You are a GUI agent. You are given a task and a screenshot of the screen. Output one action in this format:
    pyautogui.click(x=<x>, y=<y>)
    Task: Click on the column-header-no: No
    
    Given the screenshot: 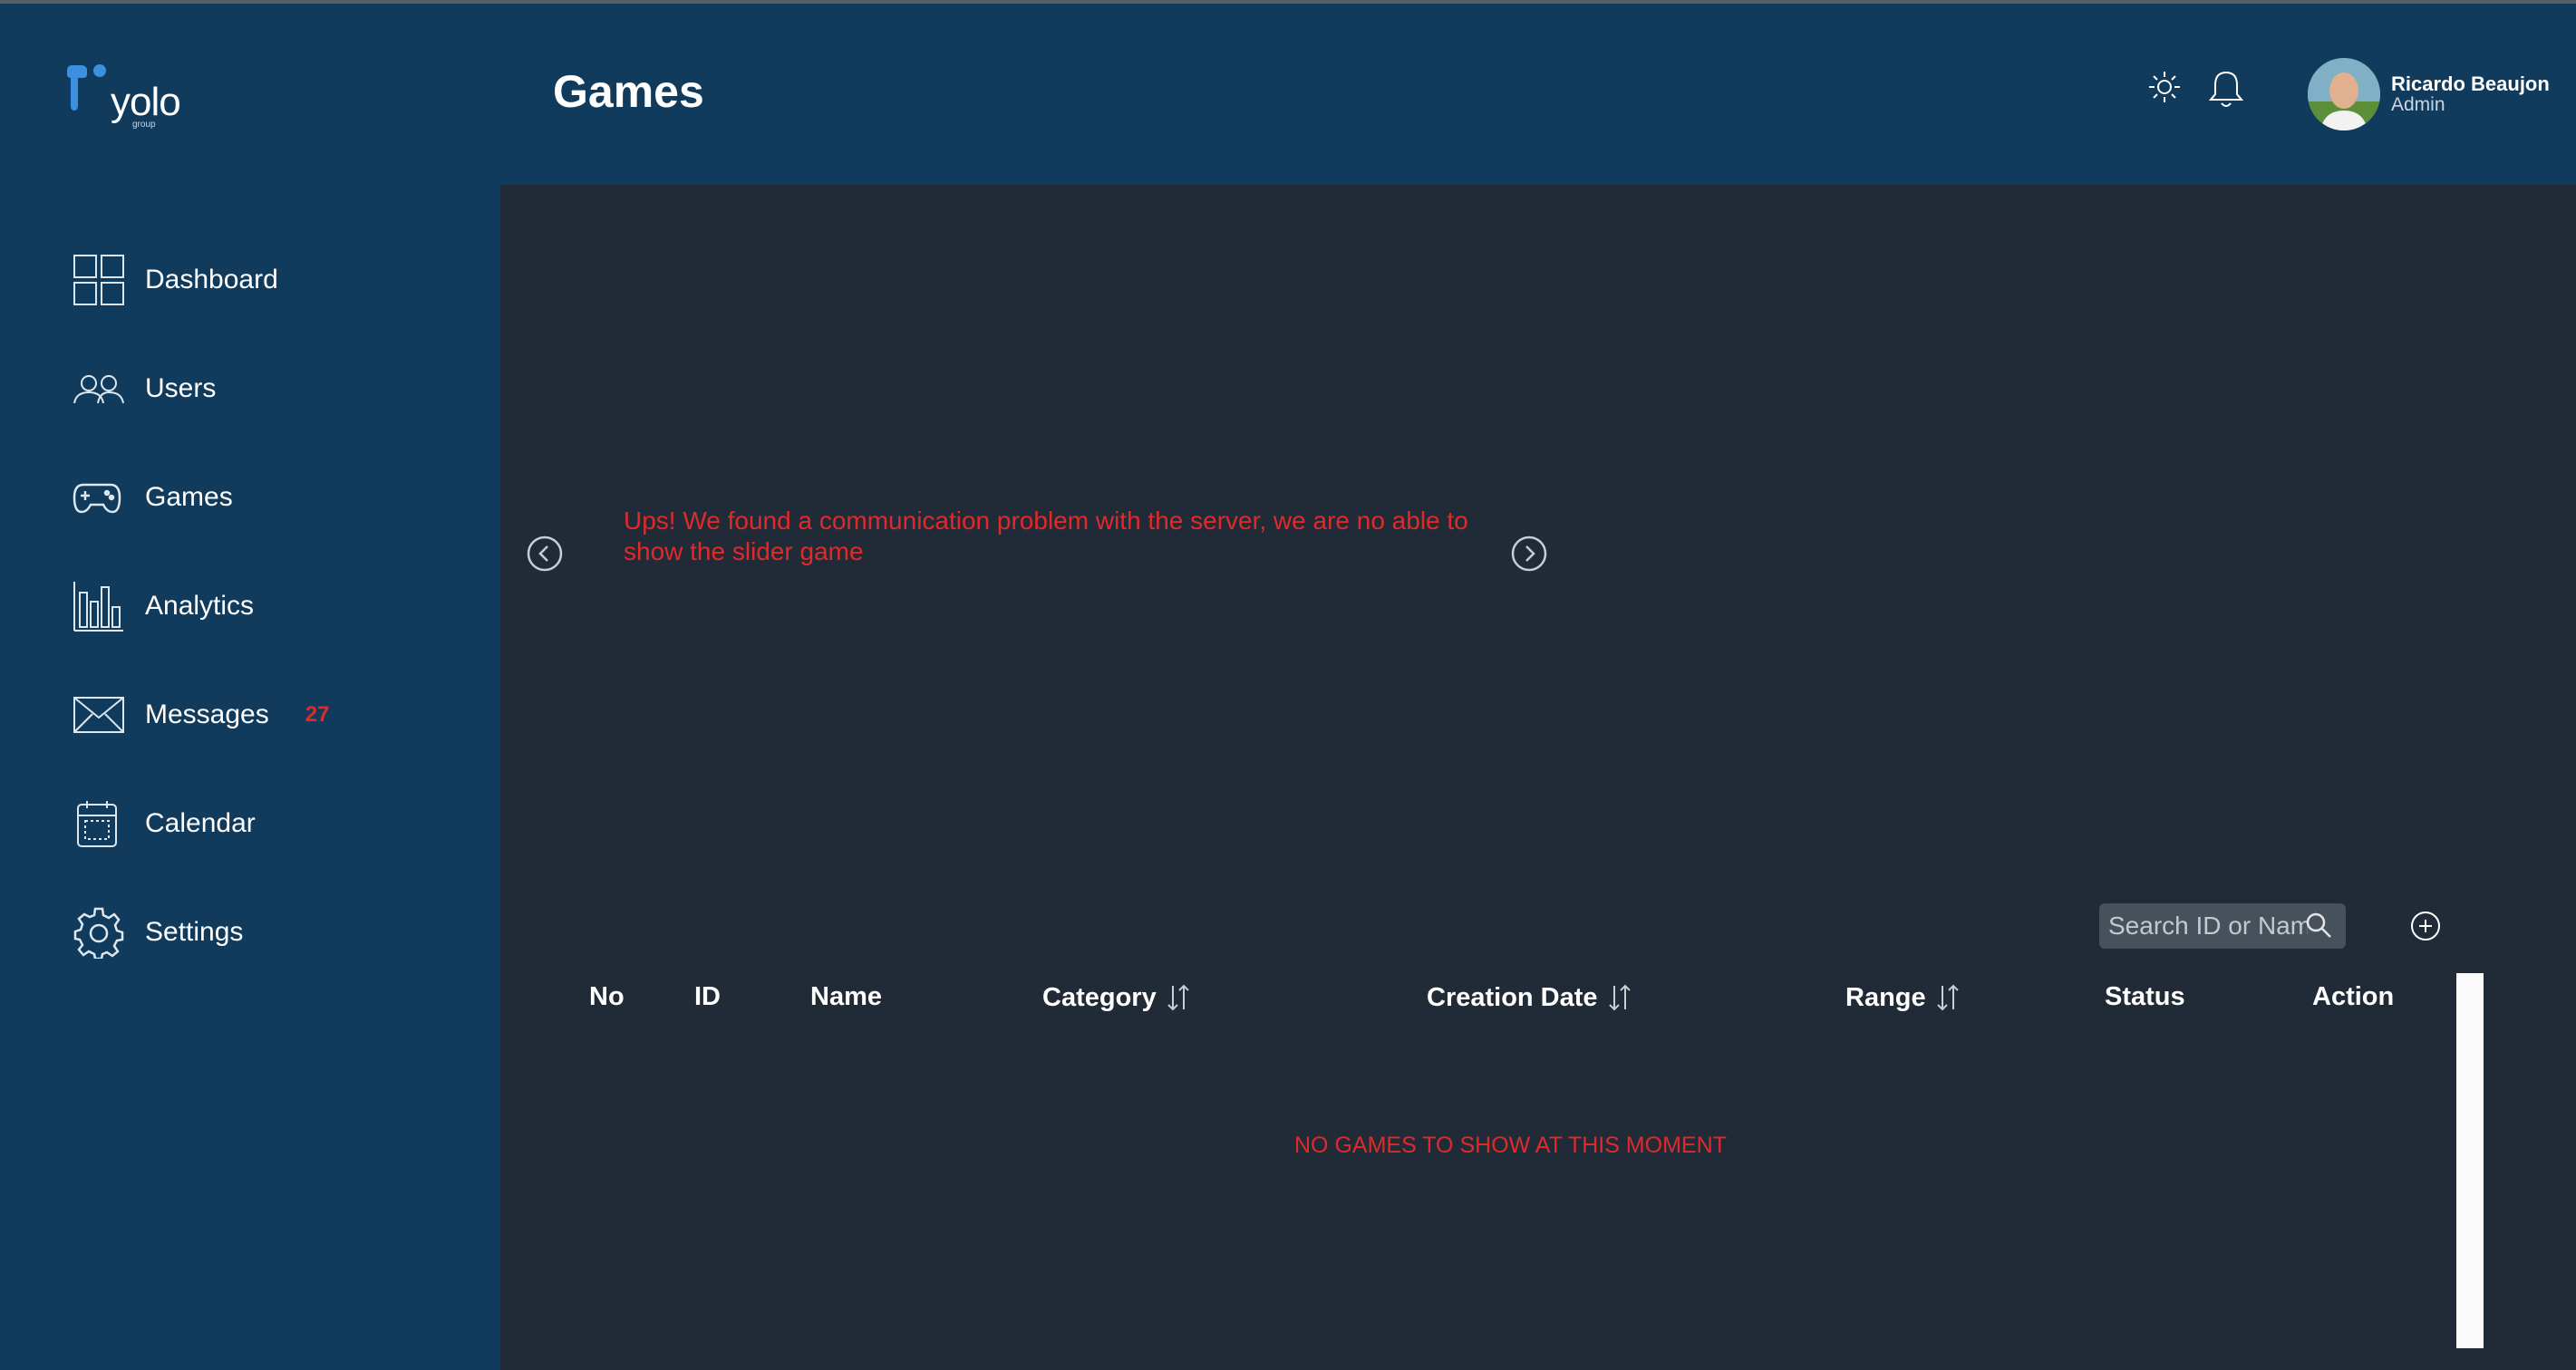 What is the action you would take?
    pyautogui.click(x=607, y=997)
    